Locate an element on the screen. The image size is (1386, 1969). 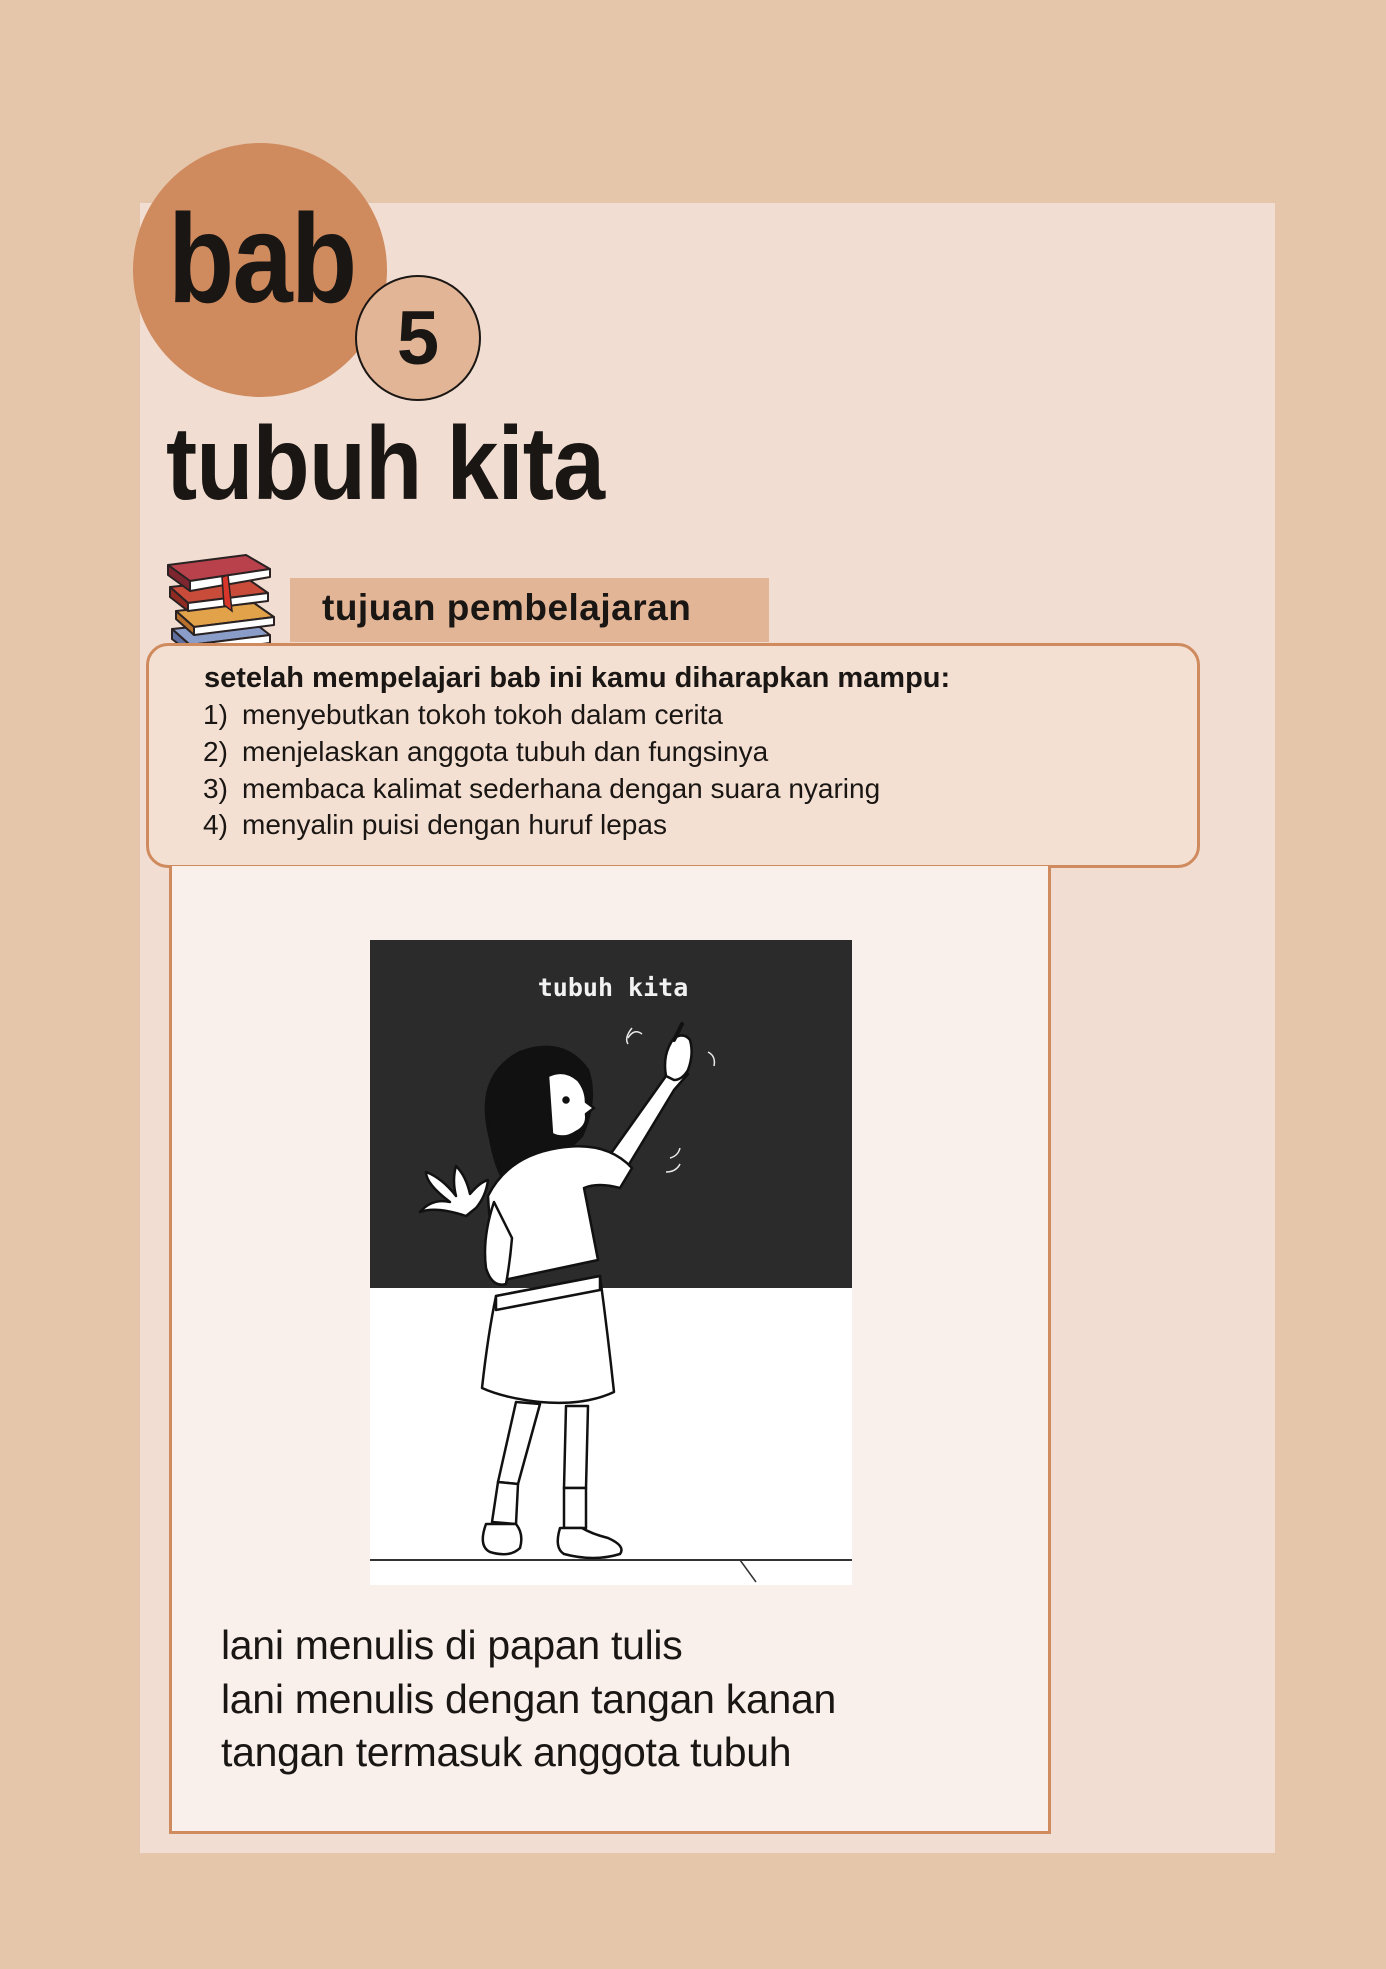
objective-number: 3) is located at coordinates (215, 788).